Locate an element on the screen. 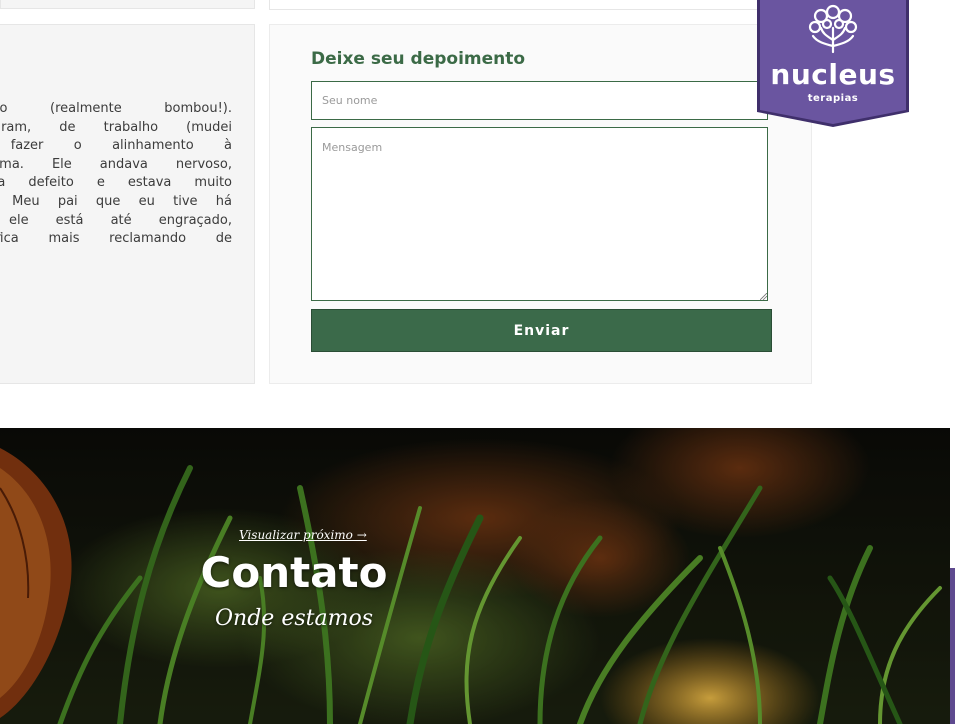 The width and height of the screenshot is (955, 724). name-input is located at coordinates (539, 100).